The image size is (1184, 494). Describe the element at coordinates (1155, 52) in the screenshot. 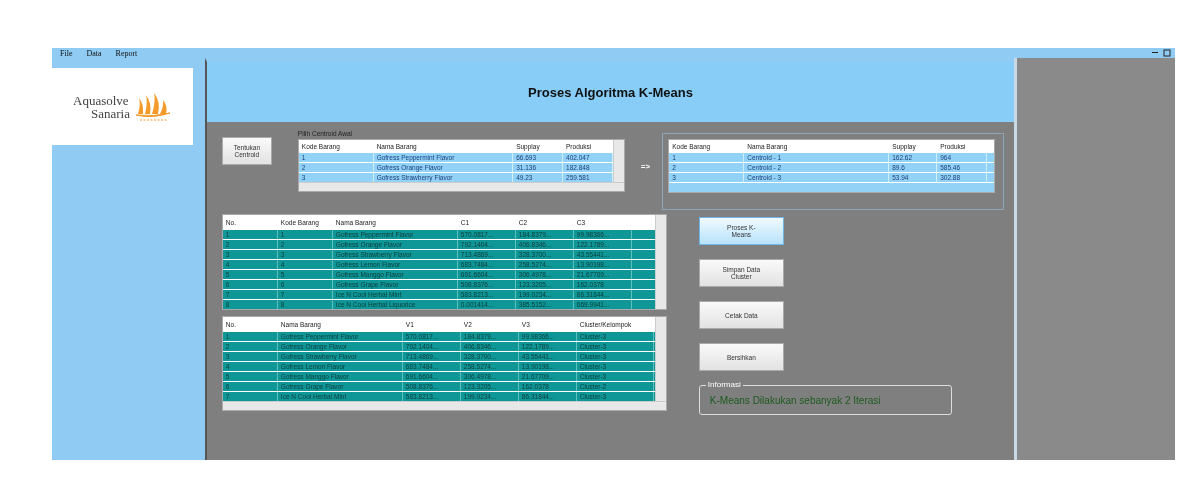

I see `minimize-icon` at that location.